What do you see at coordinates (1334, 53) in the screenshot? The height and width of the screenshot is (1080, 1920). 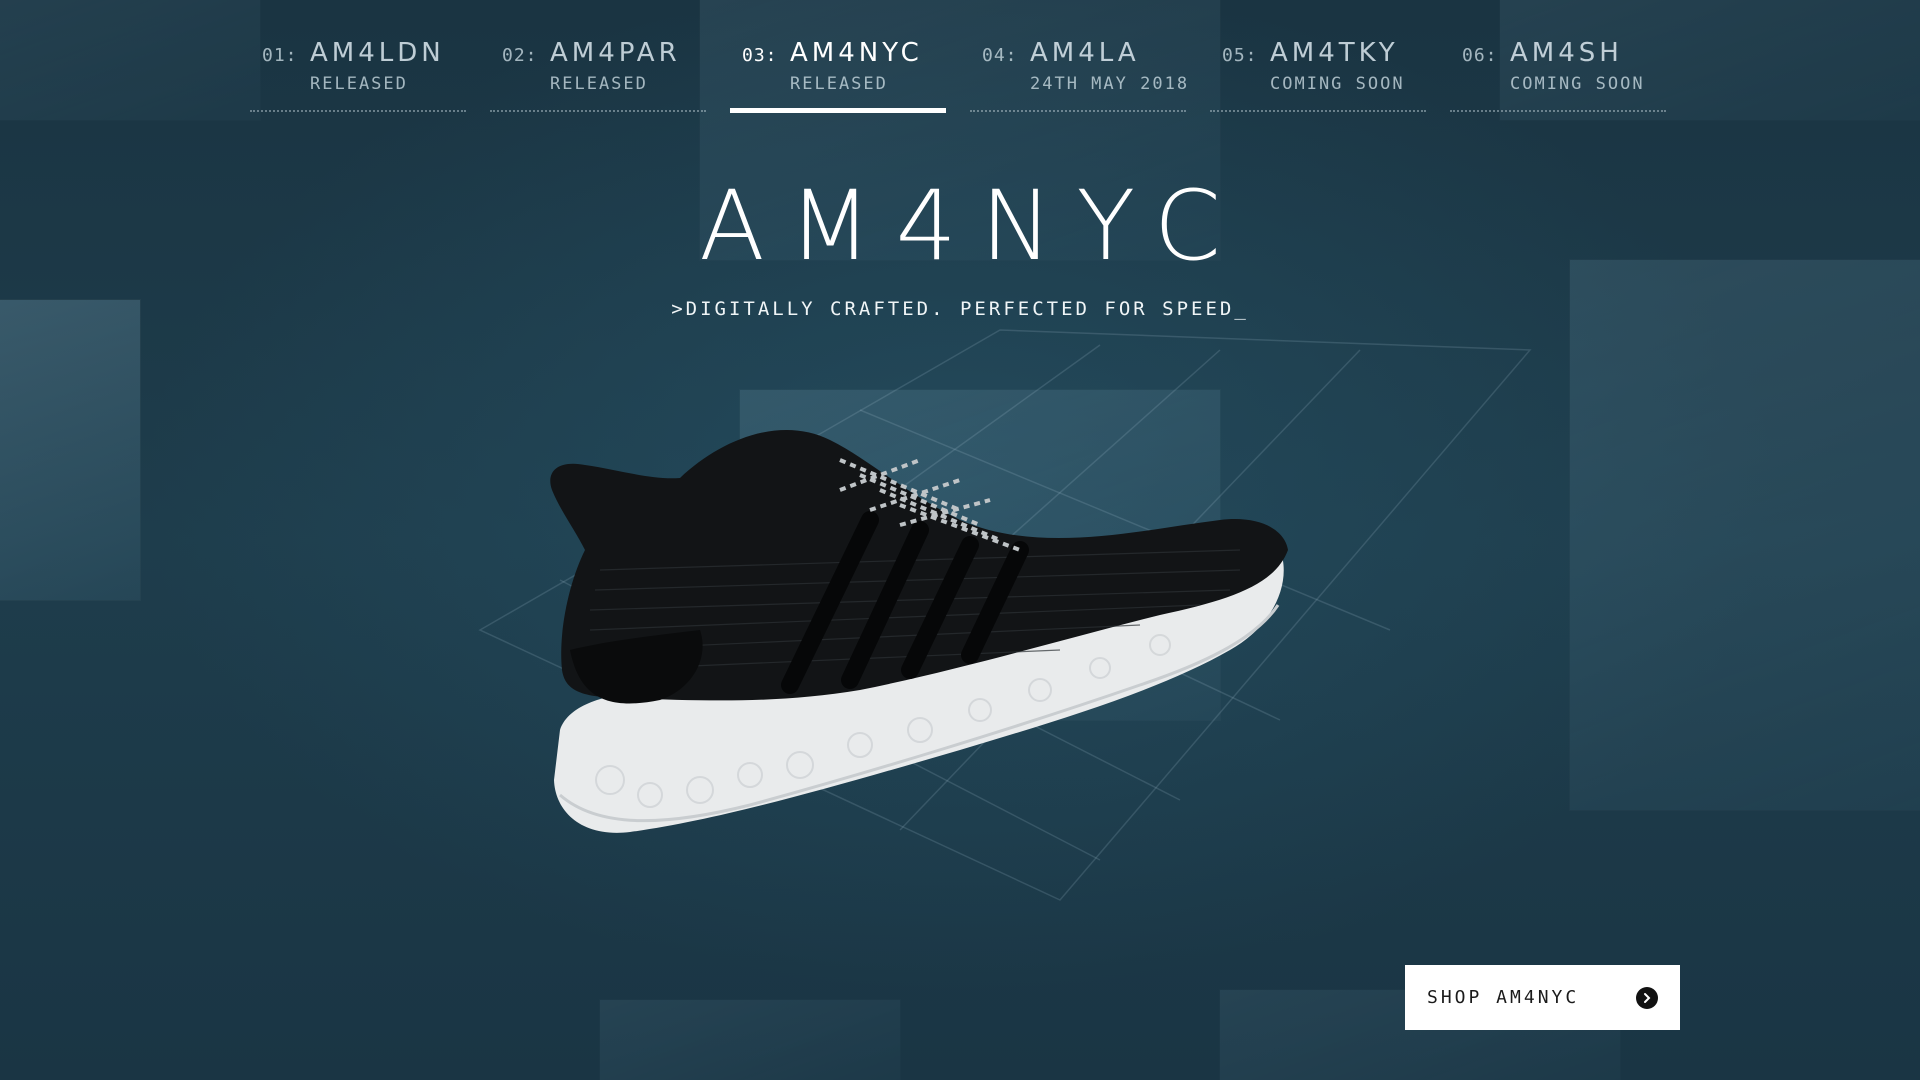 I see `nav-item-name: AM4TKY` at bounding box center [1334, 53].